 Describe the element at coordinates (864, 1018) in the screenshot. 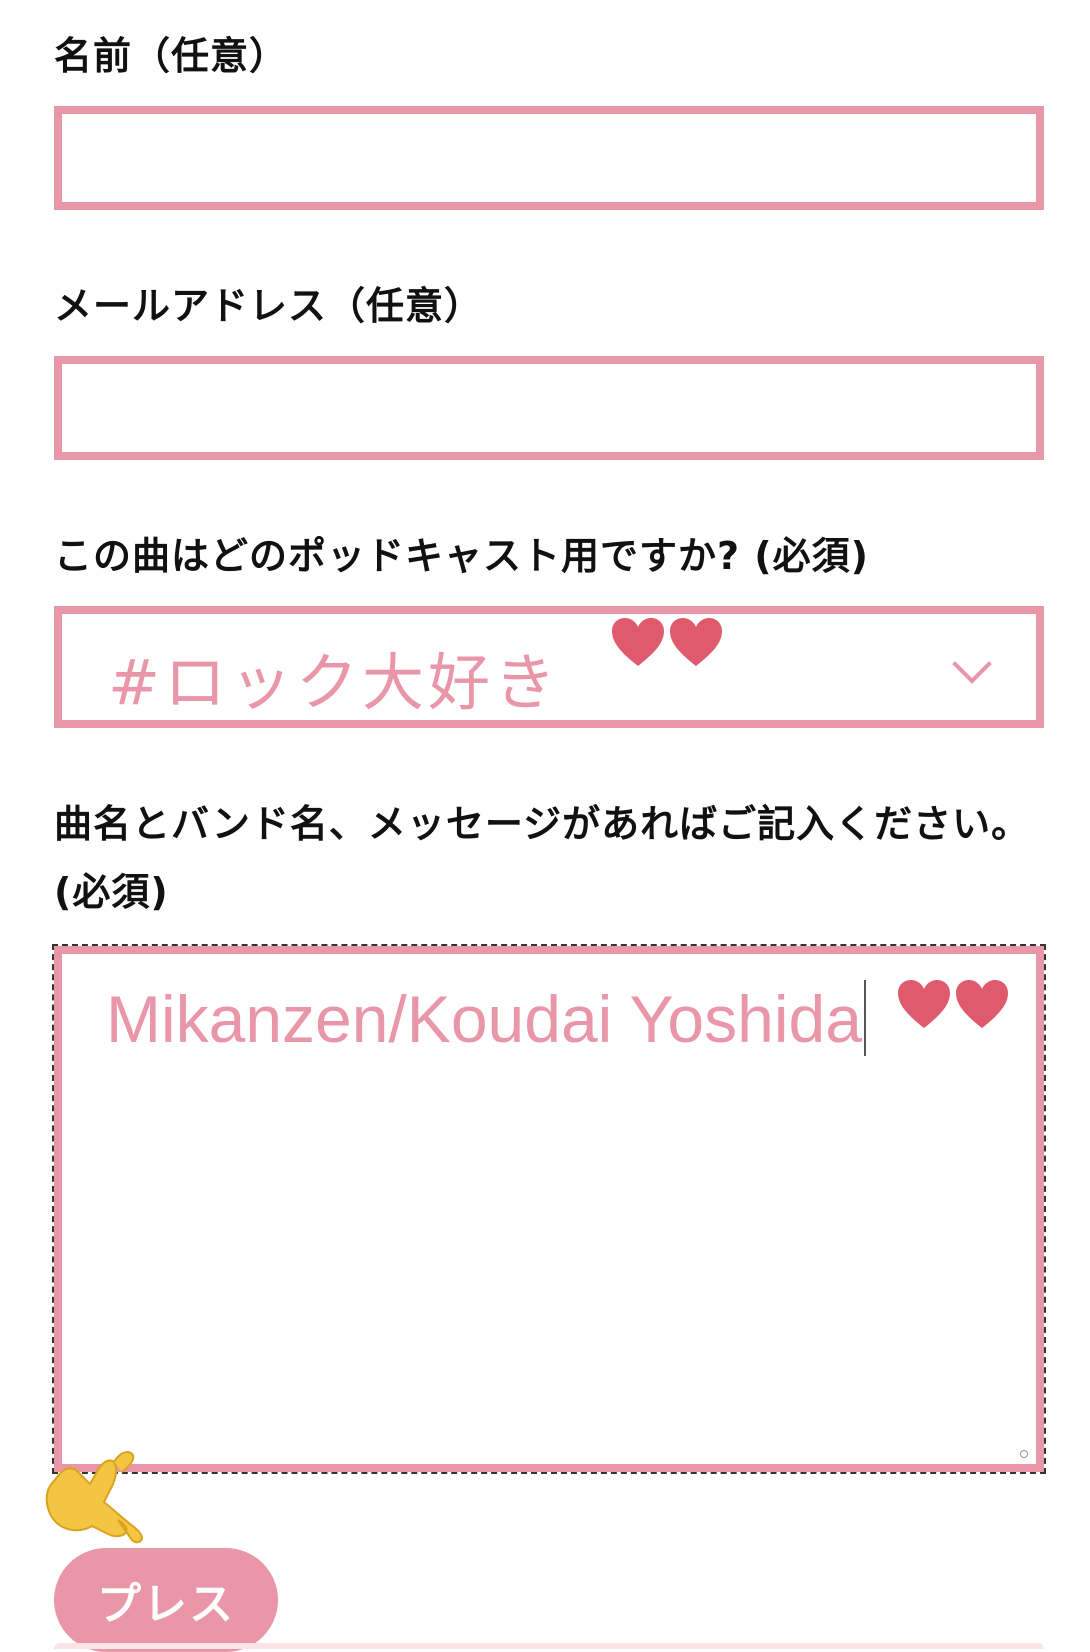

I see `text-caret` at that location.